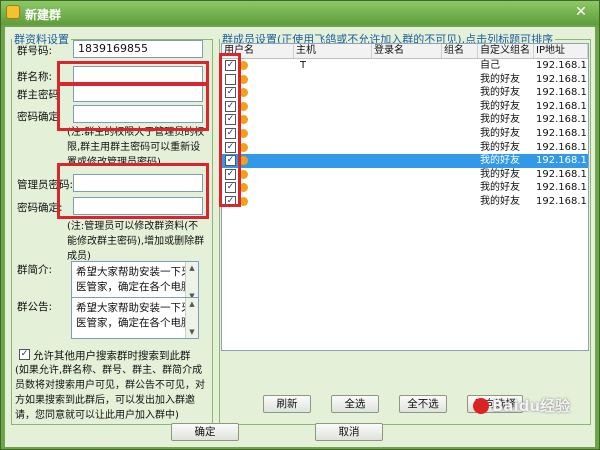 Image resolution: width=600 pixels, height=450 pixels. What do you see at coordinates (300, 13) in the screenshot?
I see `title-bar: 新建群 ✕` at bounding box center [300, 13].